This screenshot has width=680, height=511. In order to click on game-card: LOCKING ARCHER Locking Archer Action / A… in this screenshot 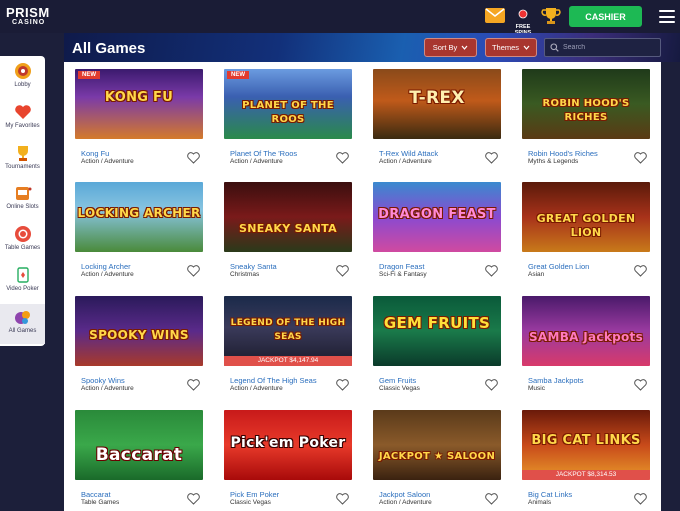, I will do `click(139, 236)`.